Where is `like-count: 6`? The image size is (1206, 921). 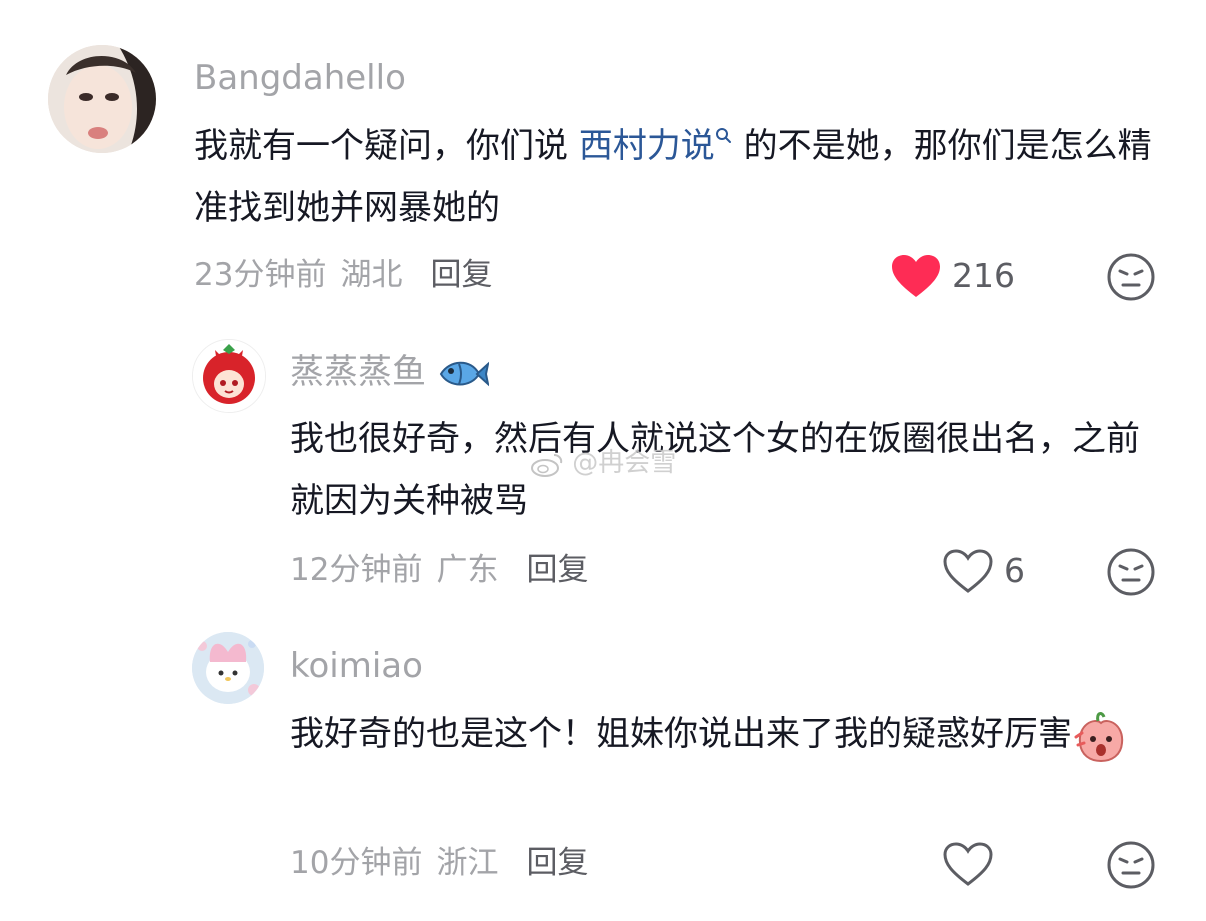 like-count: 6 is located at coordinates (1014, 570).